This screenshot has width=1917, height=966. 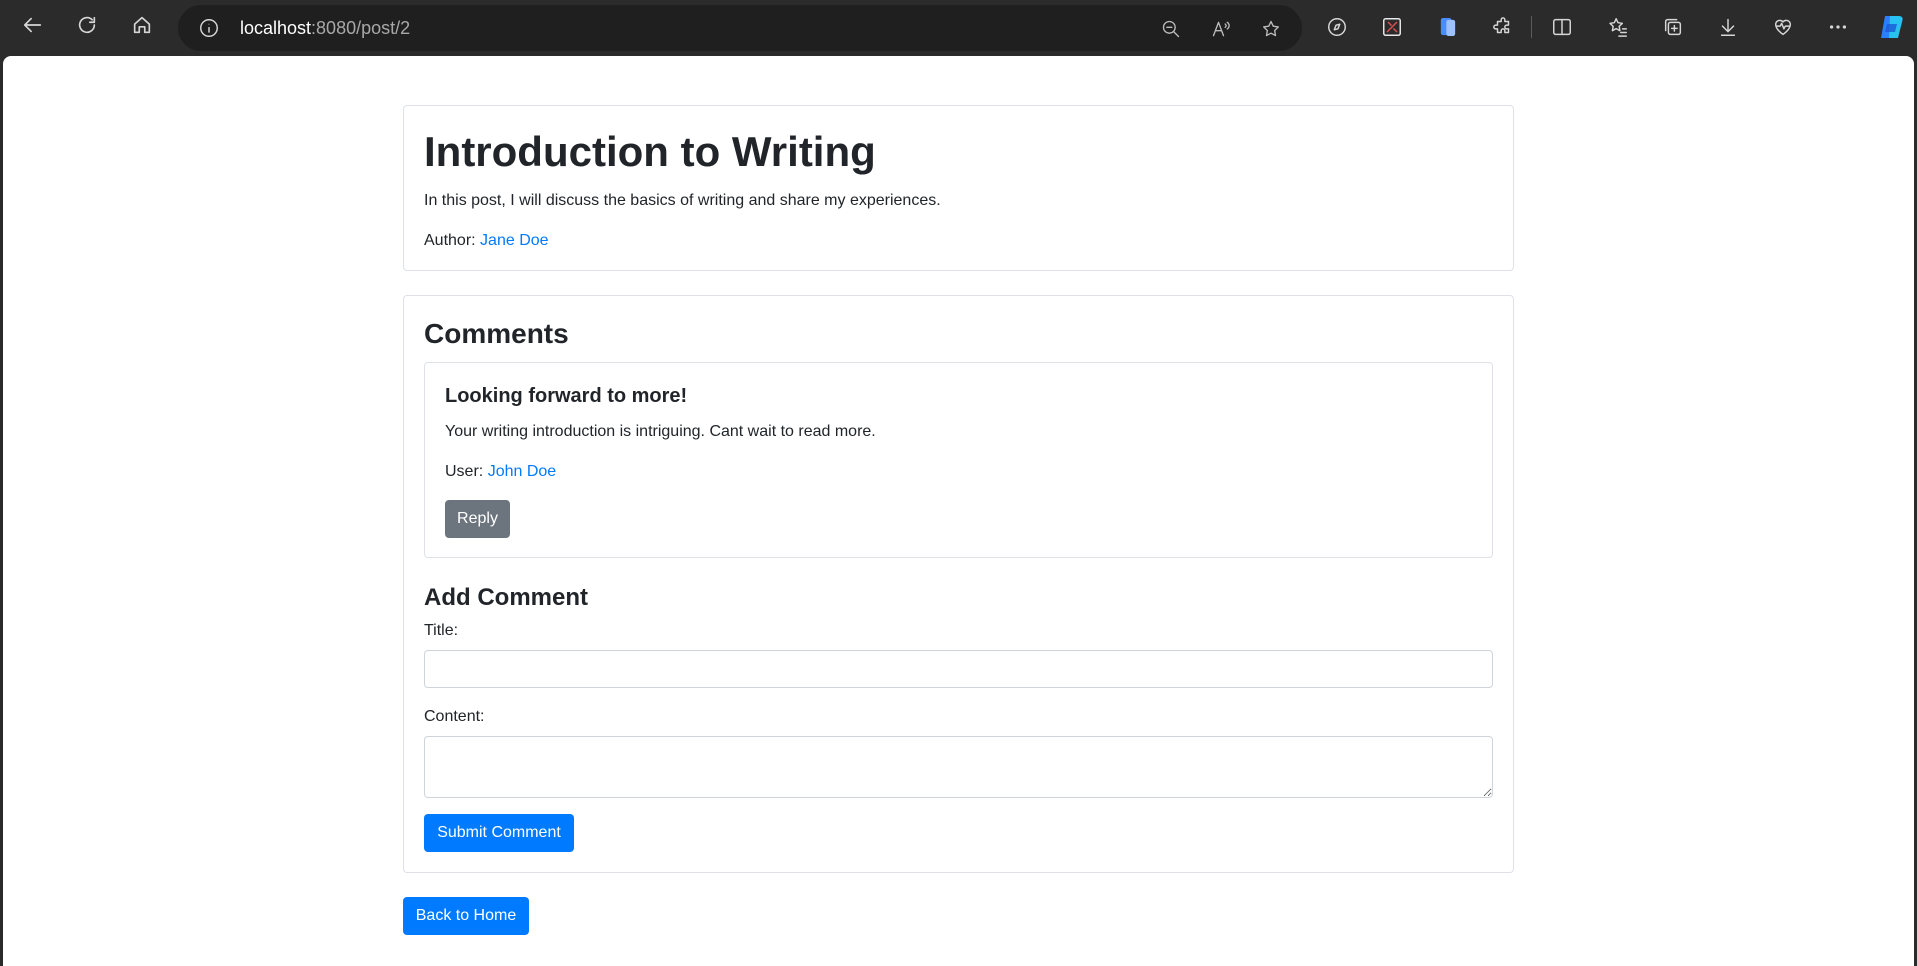 I want to click on extension-book-icon, so click(x=1448, y=27).